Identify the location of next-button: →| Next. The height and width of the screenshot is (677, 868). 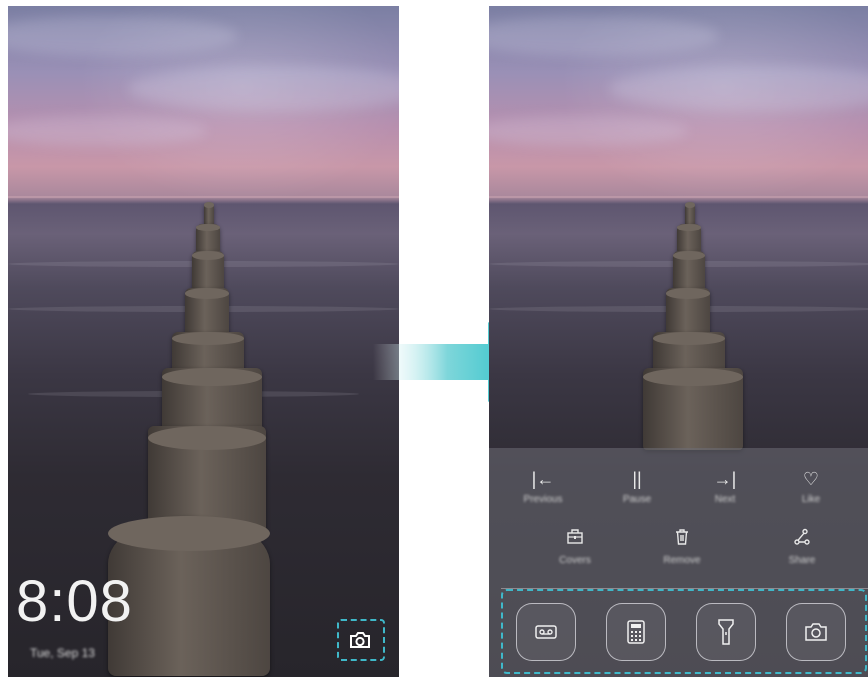
(725, 486).